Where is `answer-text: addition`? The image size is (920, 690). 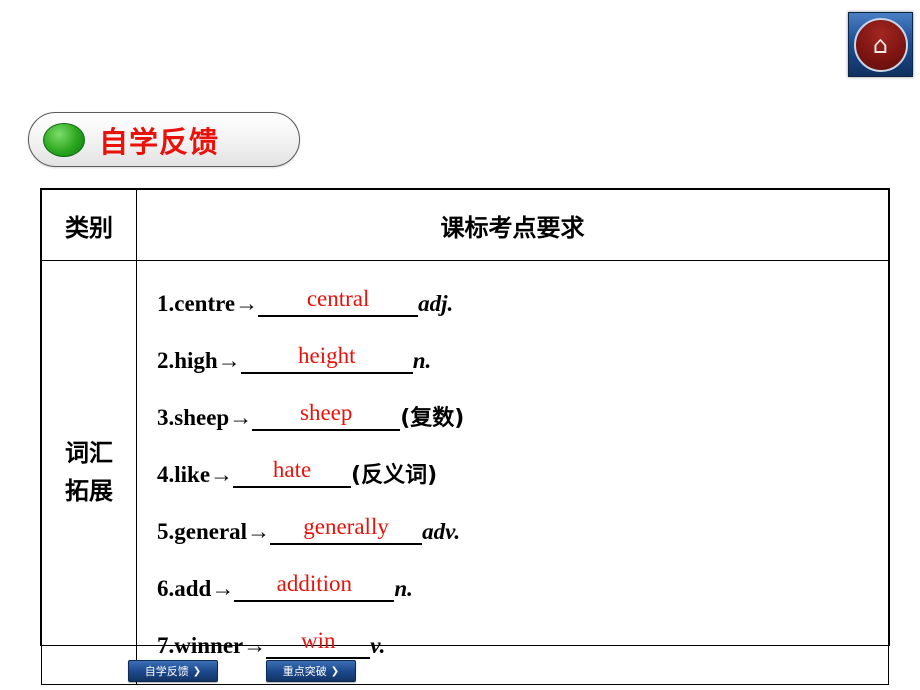 answer-text: addition is located at coordinates (314, 583).